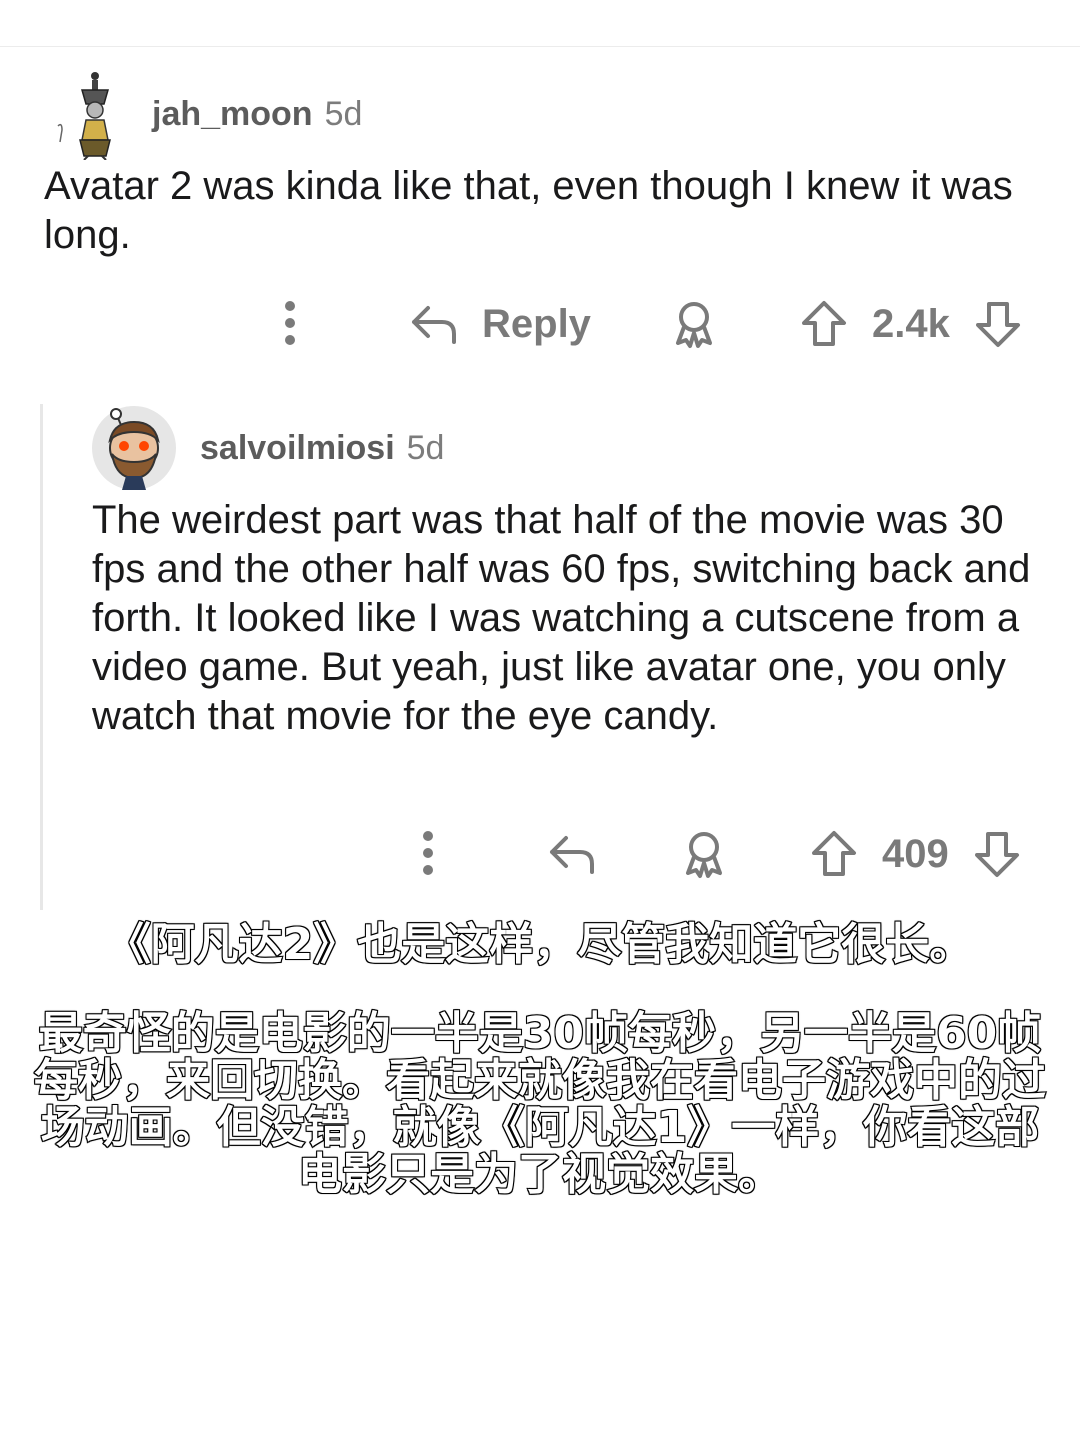  I want to click on username: jah_moon, so click(232, 114).